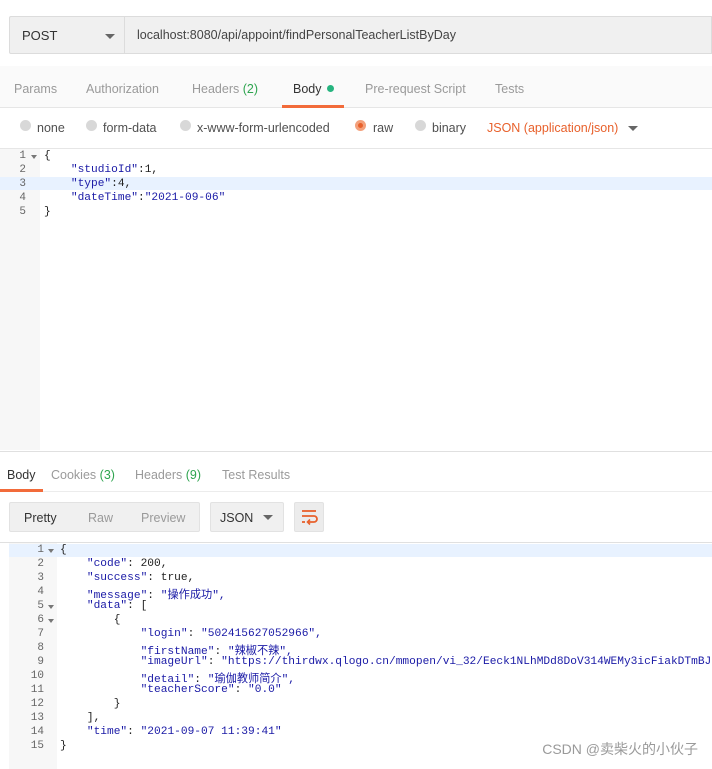  Describe the element at coordinates (40, 620) in the screenshot. I see `line-number: 6` at that location.